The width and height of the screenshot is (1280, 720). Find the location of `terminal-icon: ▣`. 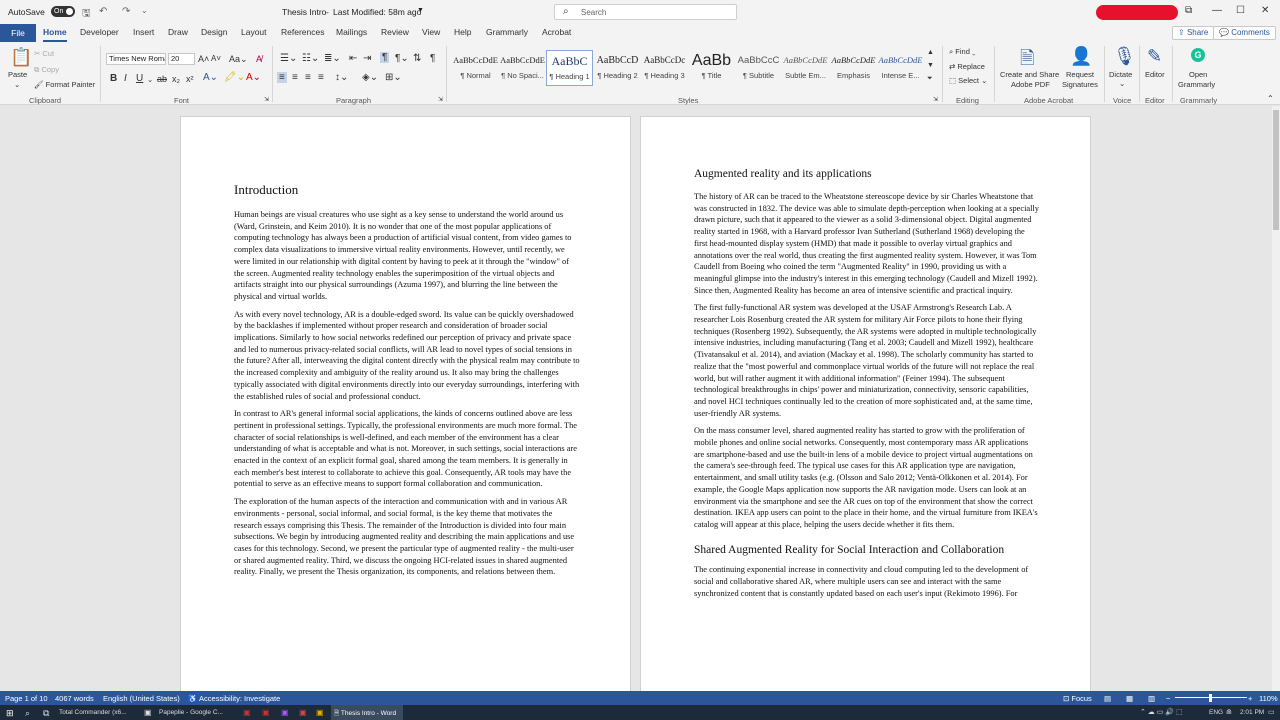

terminal-icon: ▣ is located at coordinates (148, 712).